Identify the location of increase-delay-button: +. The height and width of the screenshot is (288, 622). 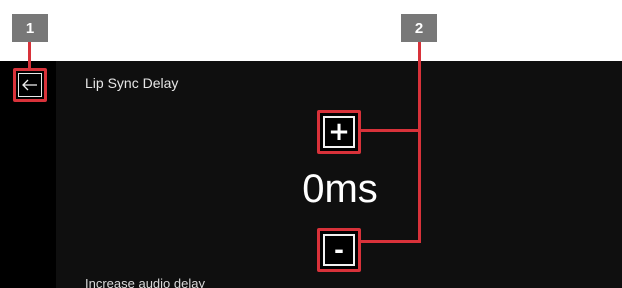
(339, 132).